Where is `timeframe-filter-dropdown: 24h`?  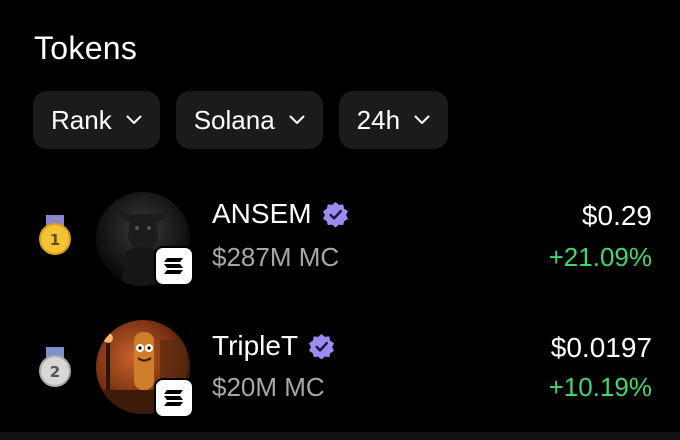
timeframe-filter-dropdown: 24h is located at coordinates (393, 120).